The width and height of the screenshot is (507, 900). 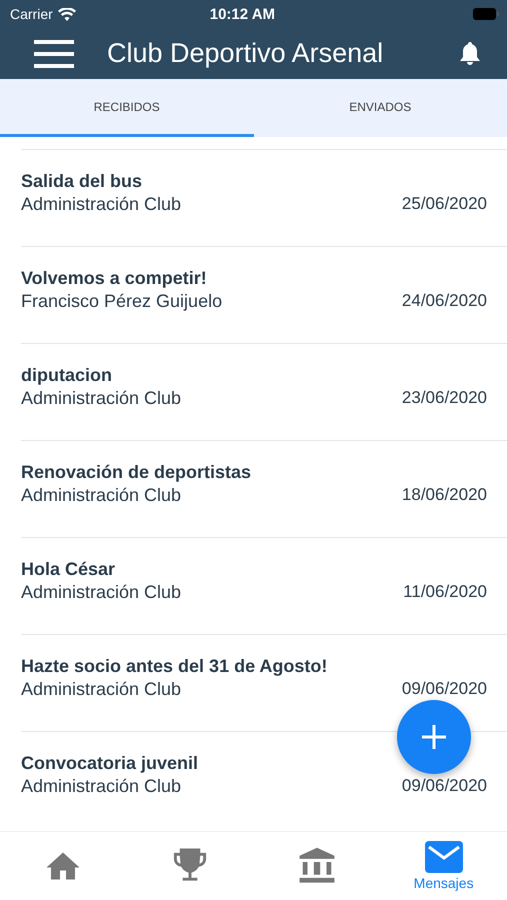 What do you see at coordinates (67, 375) in the screenshot?
I see `message-subject: diputacion` at bounding box center [67, 375].